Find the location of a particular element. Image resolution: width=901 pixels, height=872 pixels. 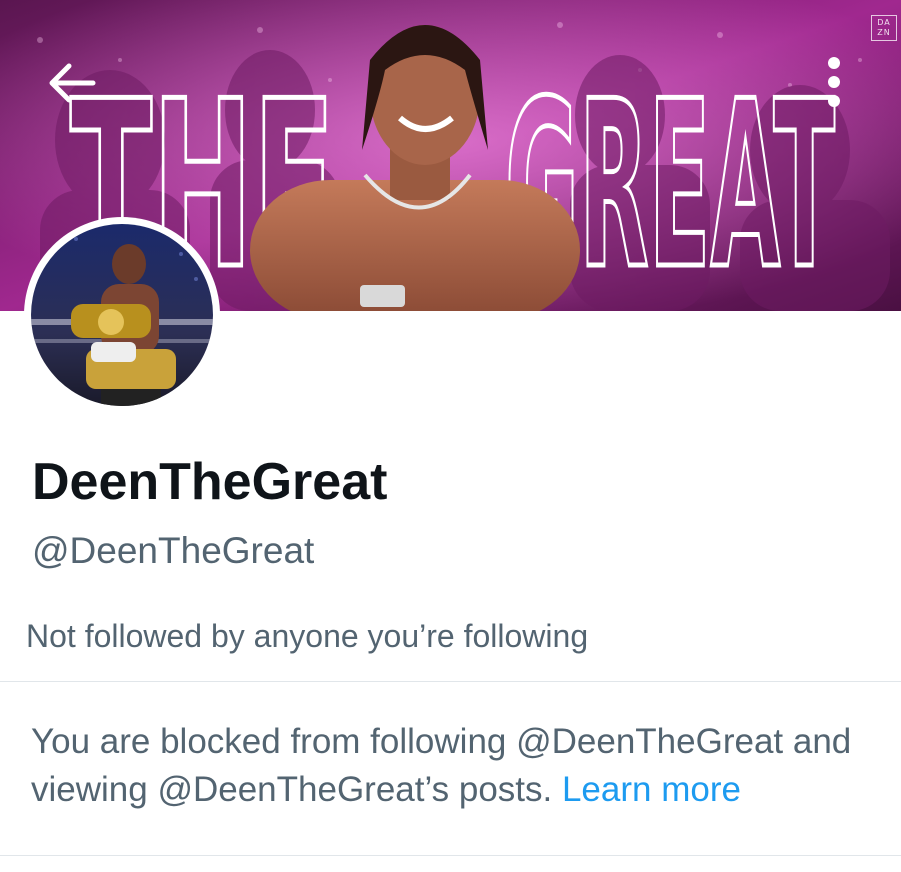

profile-avatar is located at coordinates (122, 315).